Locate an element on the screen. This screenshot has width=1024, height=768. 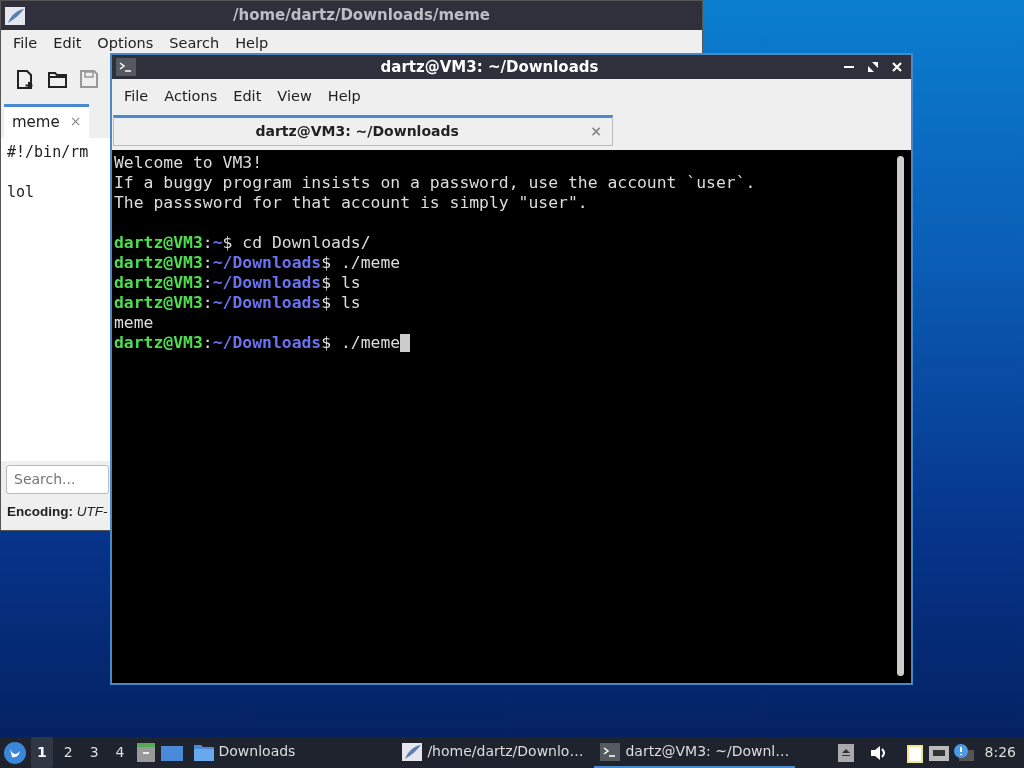
status-text: Encoding: UTF- is located at coordinates (57, 511).